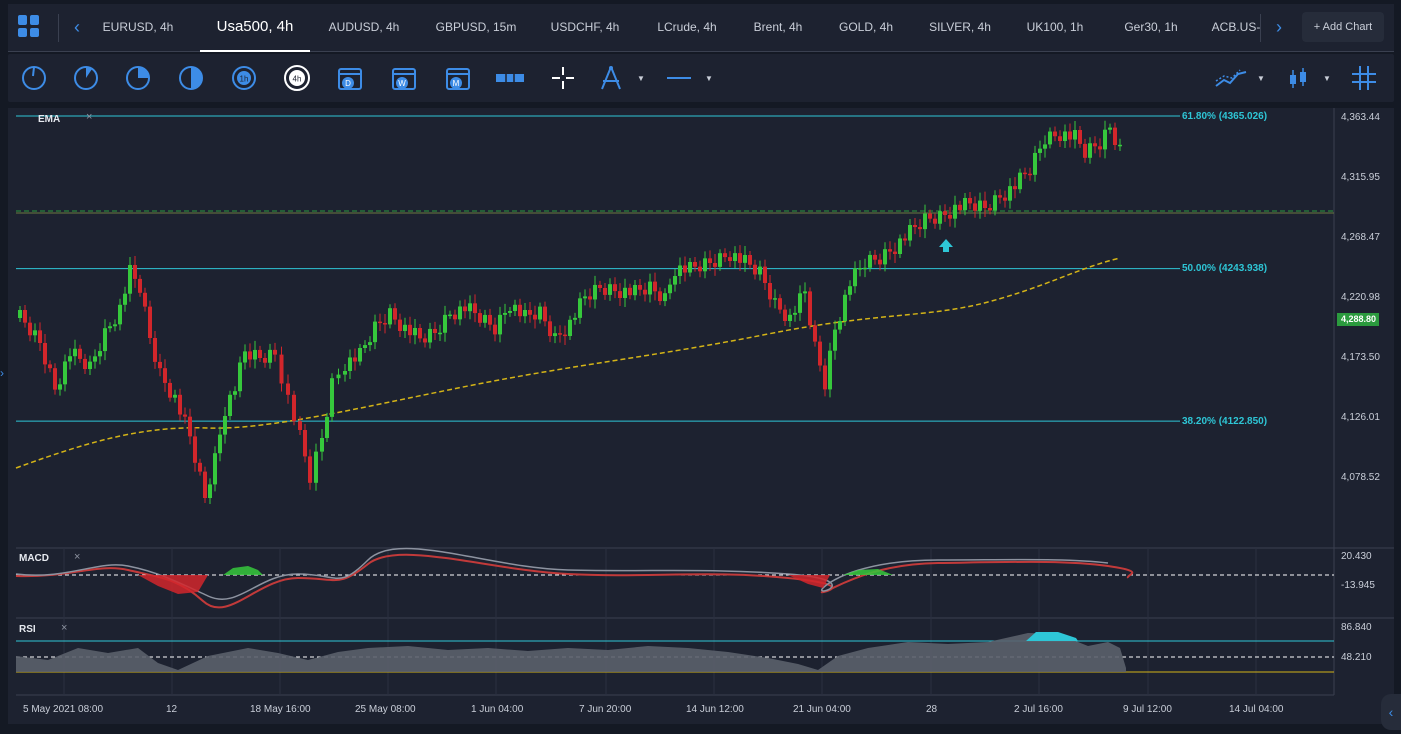 The width and height of the screenshot is (1401, 734). I want to click on tabs-scroll-left-icon: ‹, so click(80, 27).